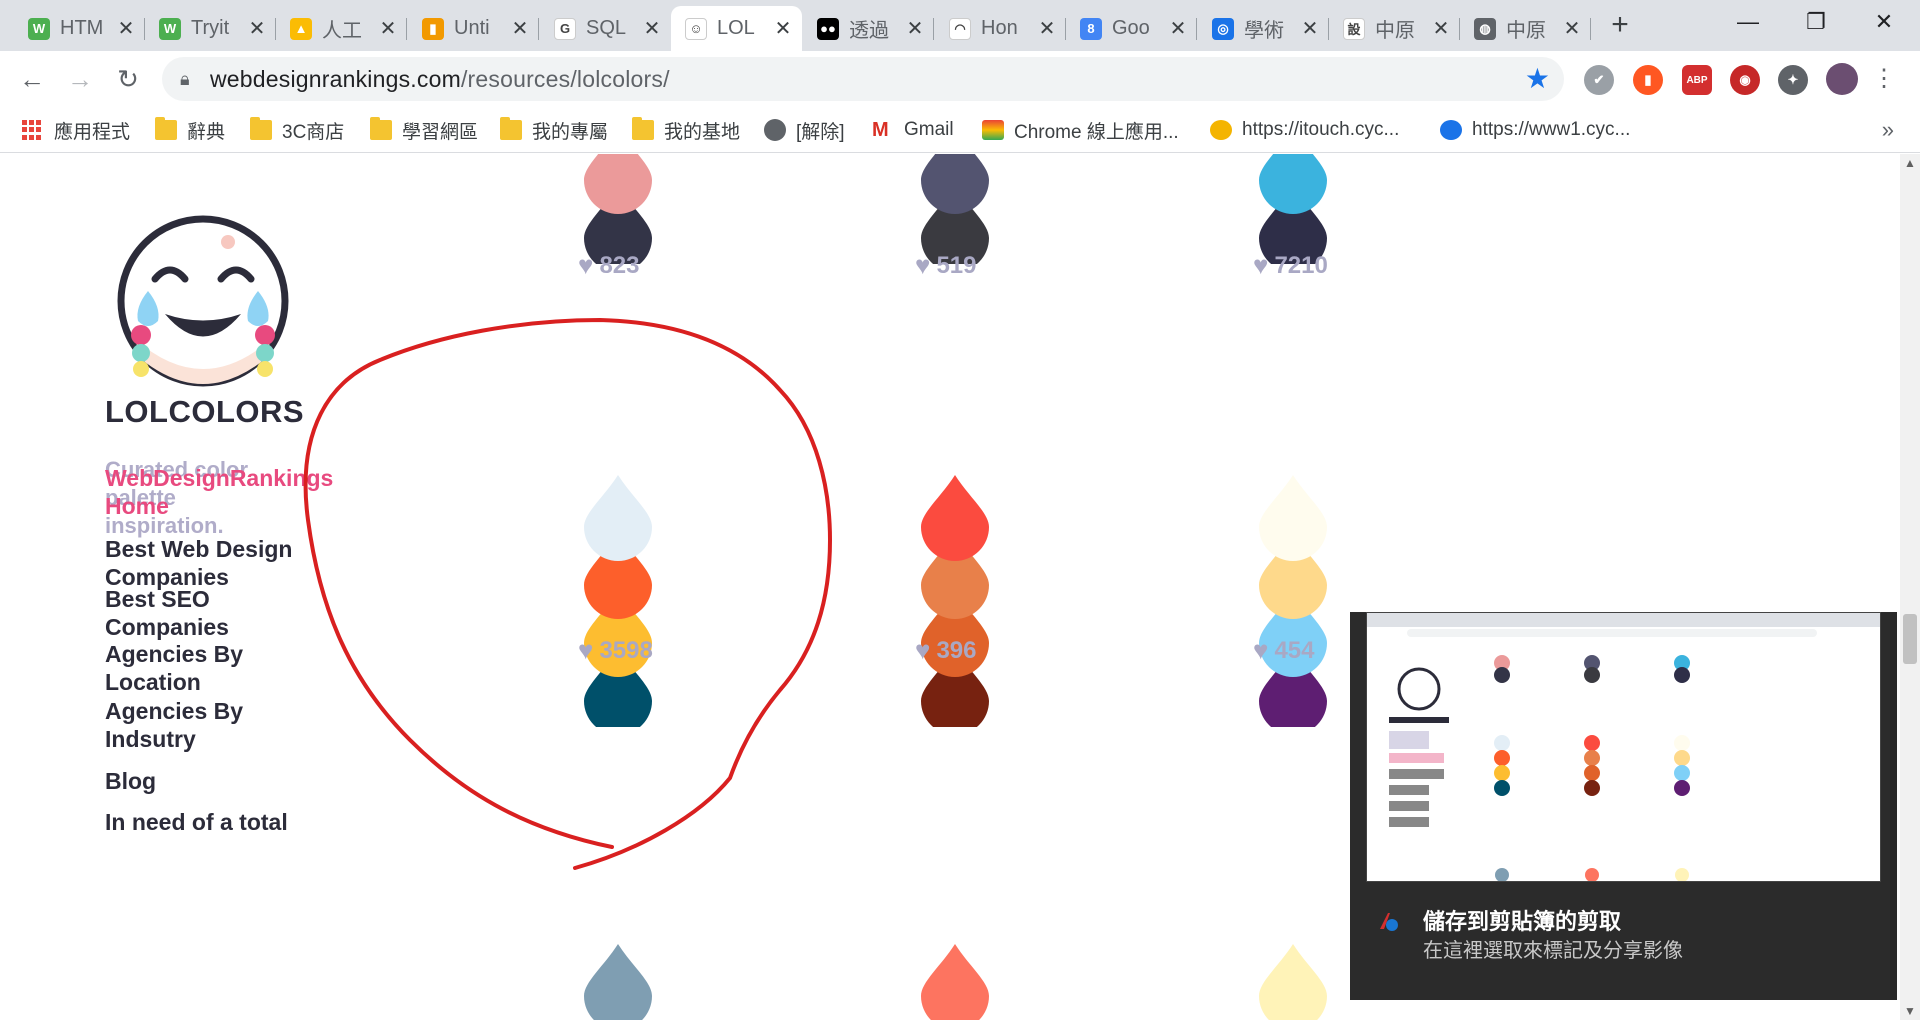 The height and width of the screenshot is (1020, 1920). I want to click on forward-button: →, so click(80, 79).